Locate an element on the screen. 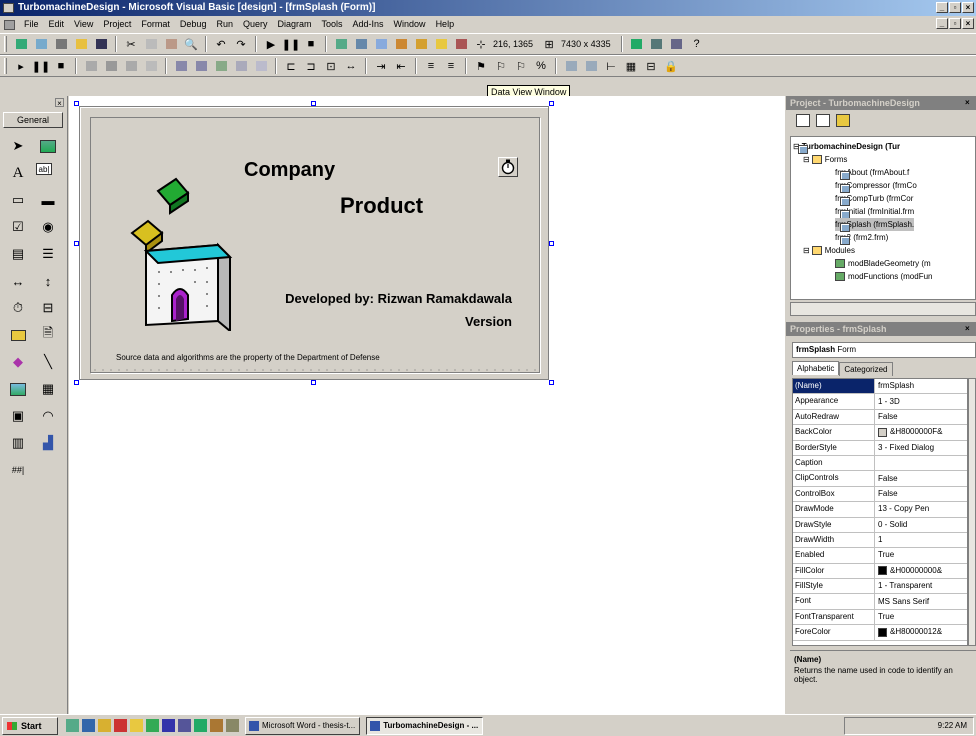 Image resolution: width=976 pixels, height=736 pixels. resize-handle-mr is located at coordinates (551, 243).